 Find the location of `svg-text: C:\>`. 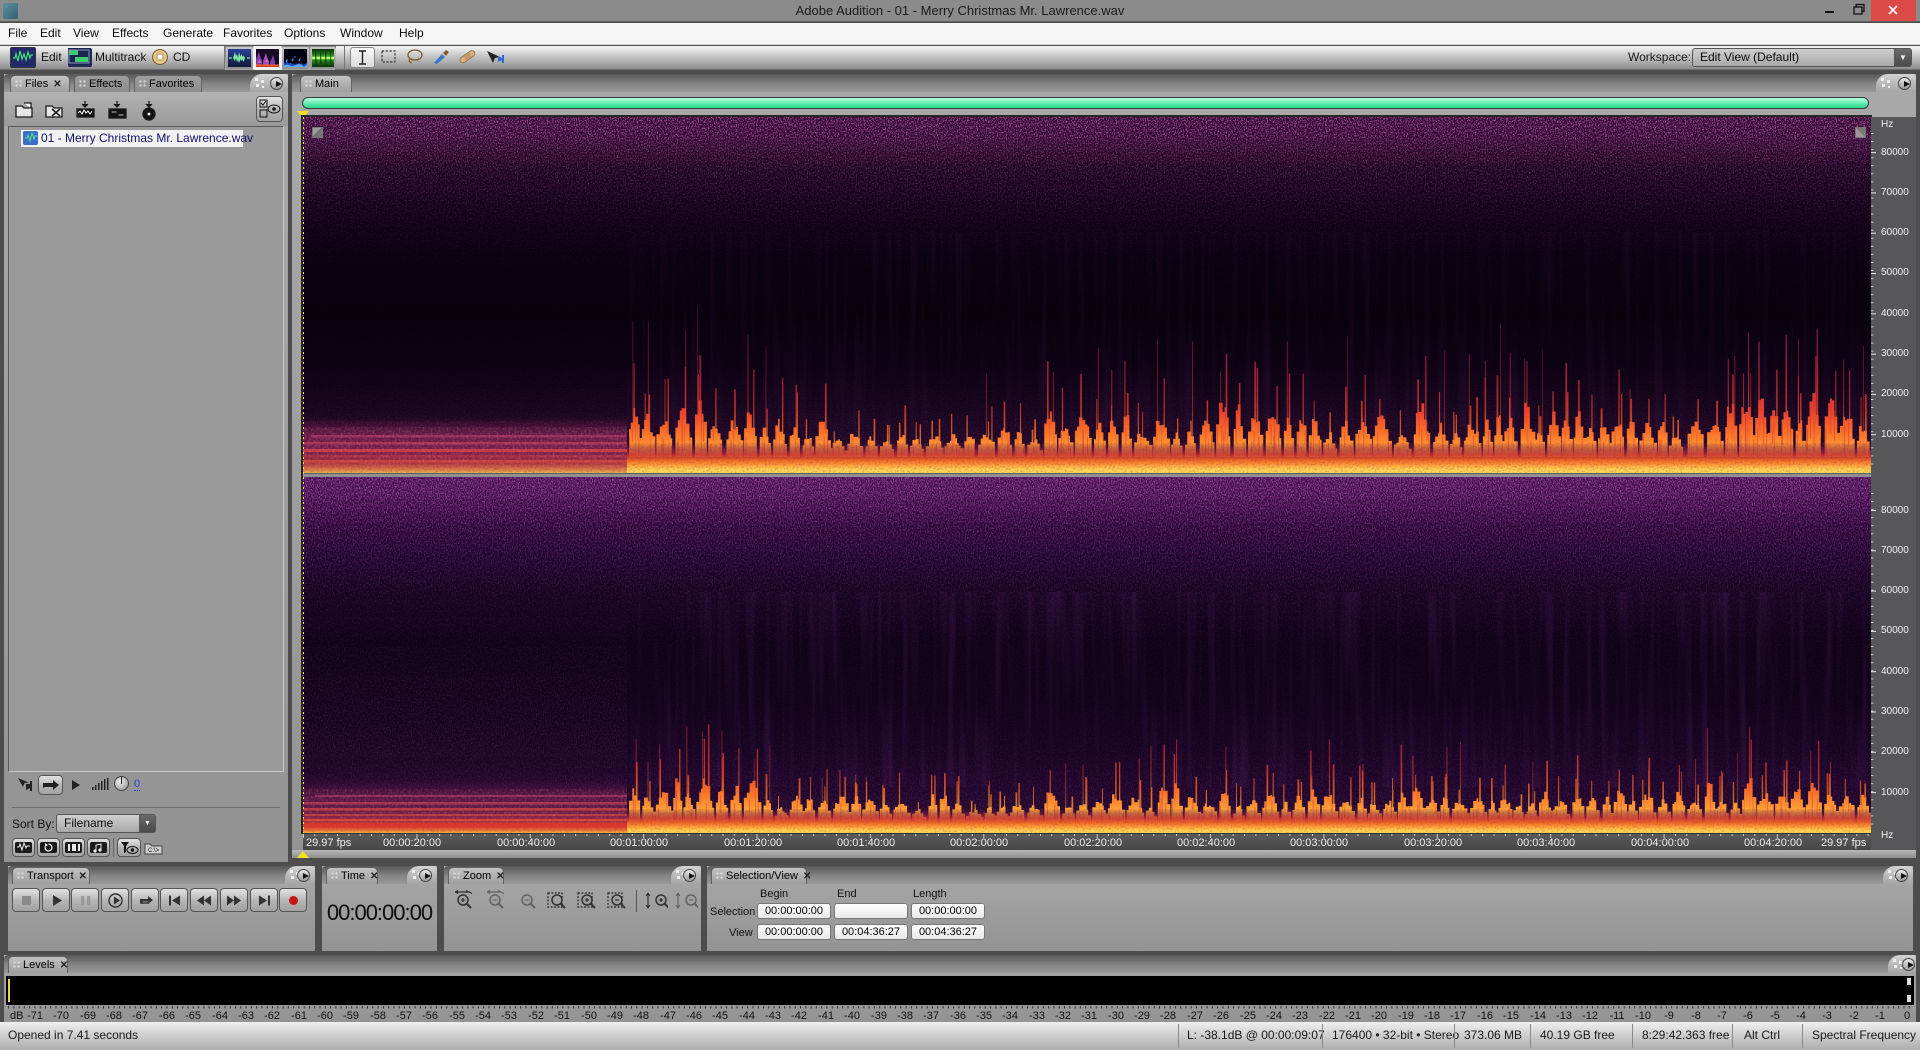

svg-text: C:\> is located at coordinates (154, 851).